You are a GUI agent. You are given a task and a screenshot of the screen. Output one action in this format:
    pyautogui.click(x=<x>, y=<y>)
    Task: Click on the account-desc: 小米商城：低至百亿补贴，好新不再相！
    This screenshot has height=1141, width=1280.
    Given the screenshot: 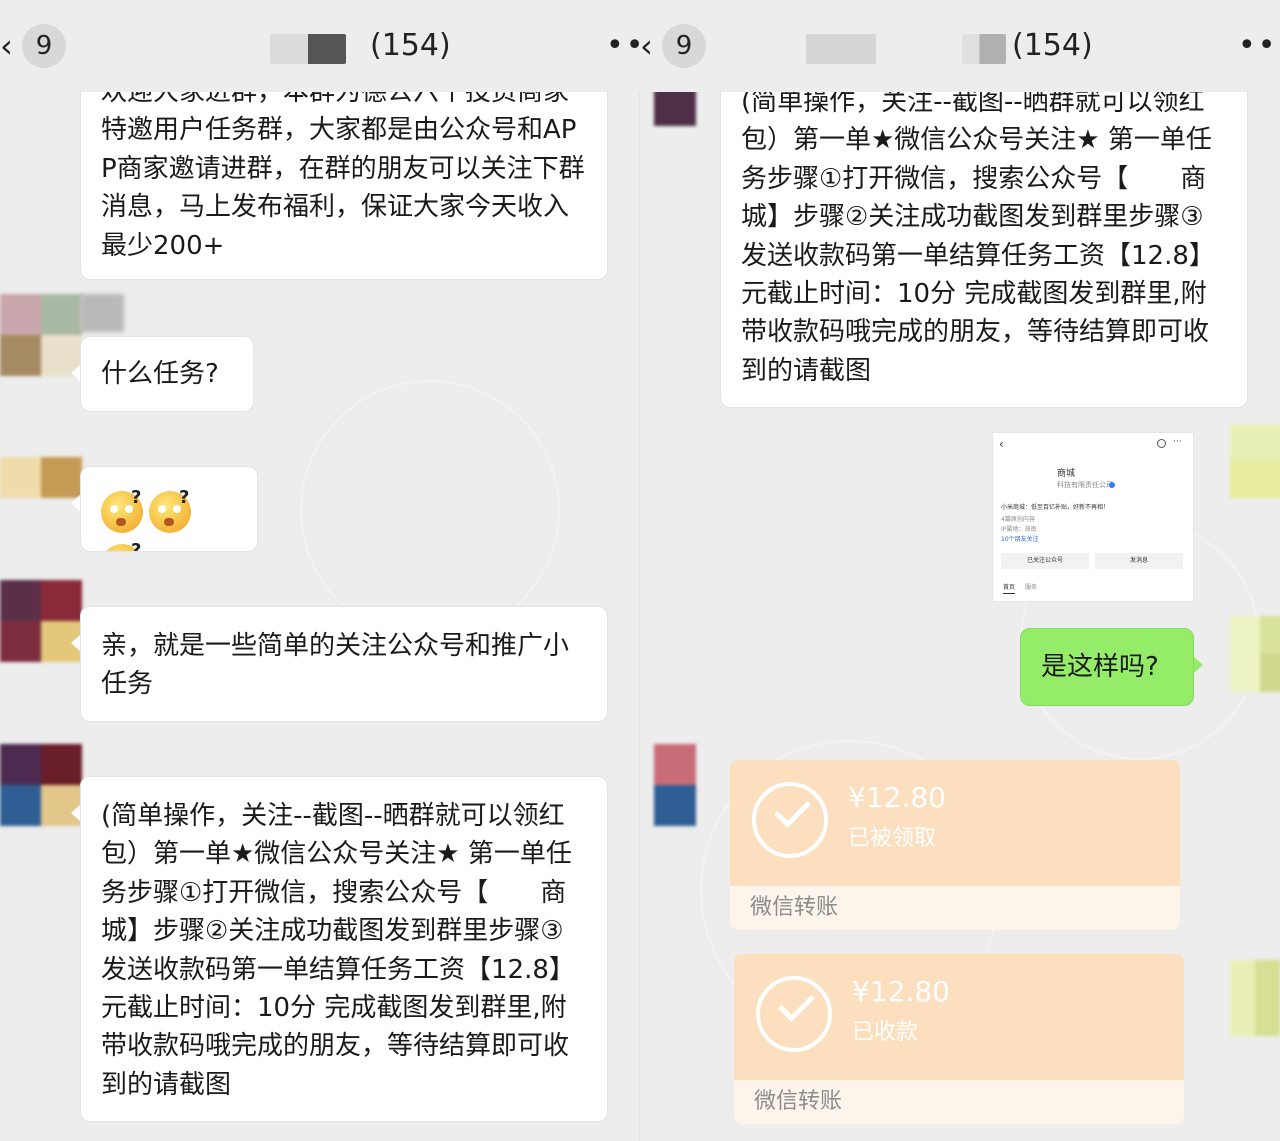 What is the action you would take?
    pyautogui.click(x=1055, y=507)
    